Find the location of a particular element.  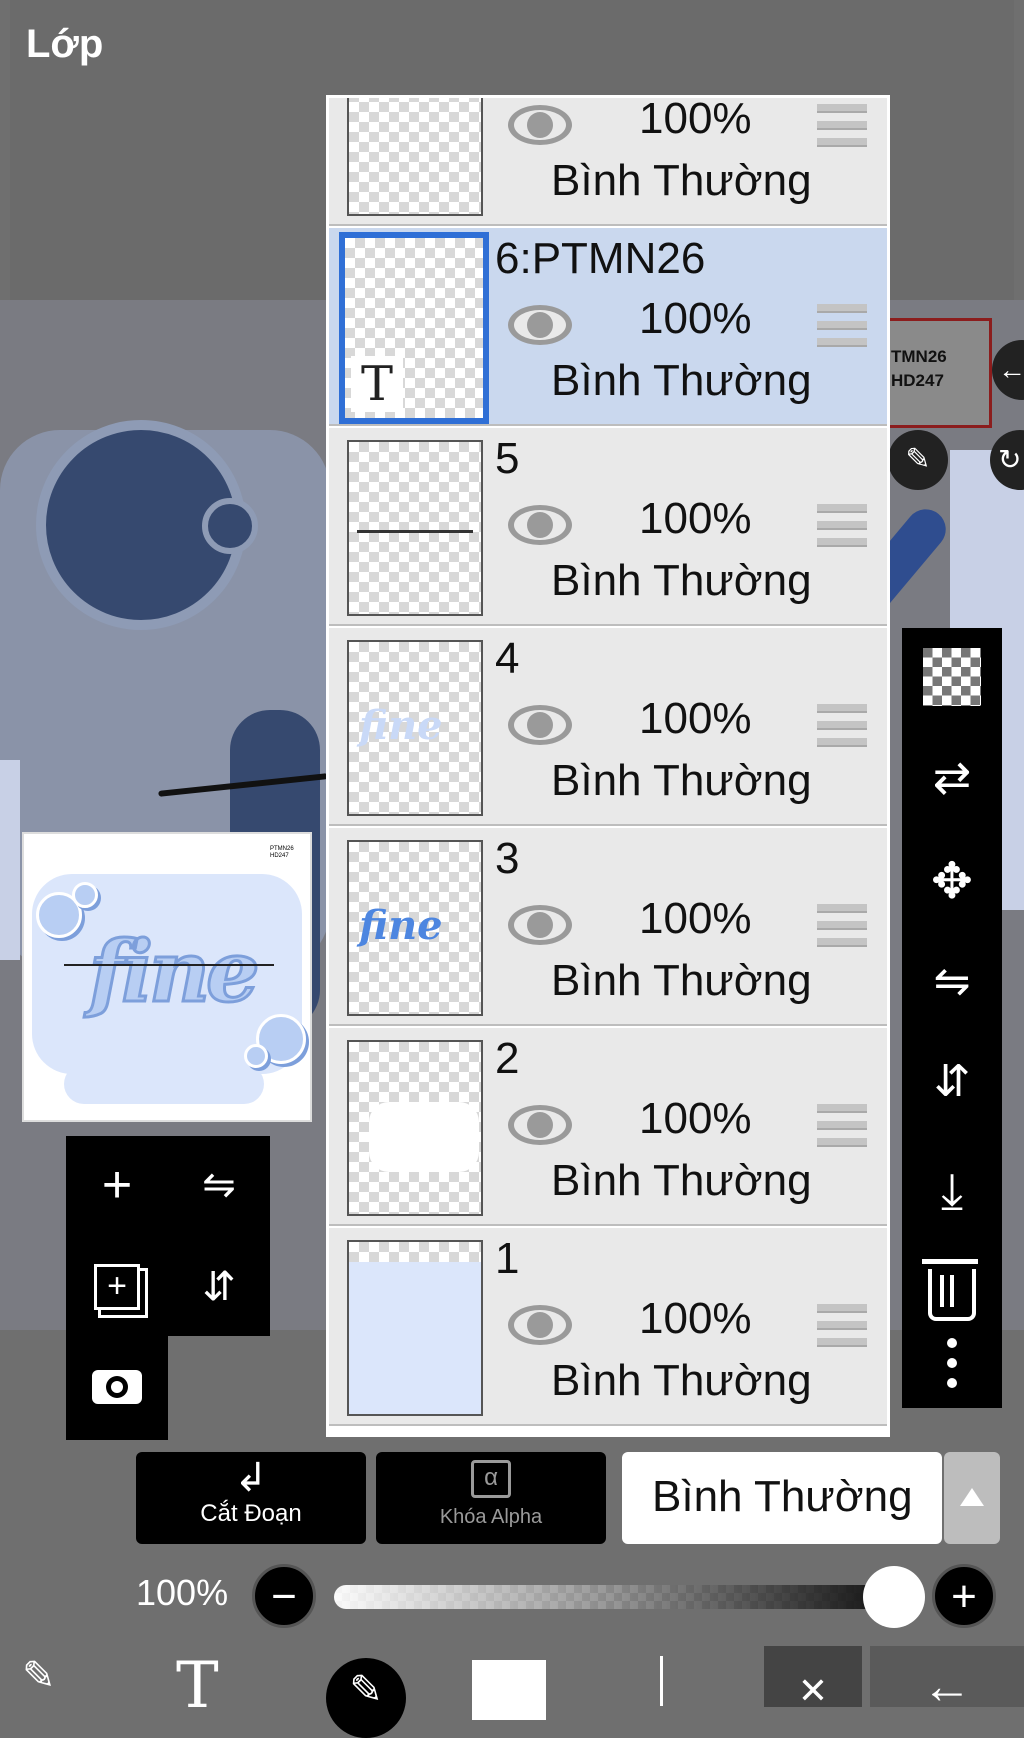

merge-down-icon: ⤓ is located at coordinates (952, 1191).